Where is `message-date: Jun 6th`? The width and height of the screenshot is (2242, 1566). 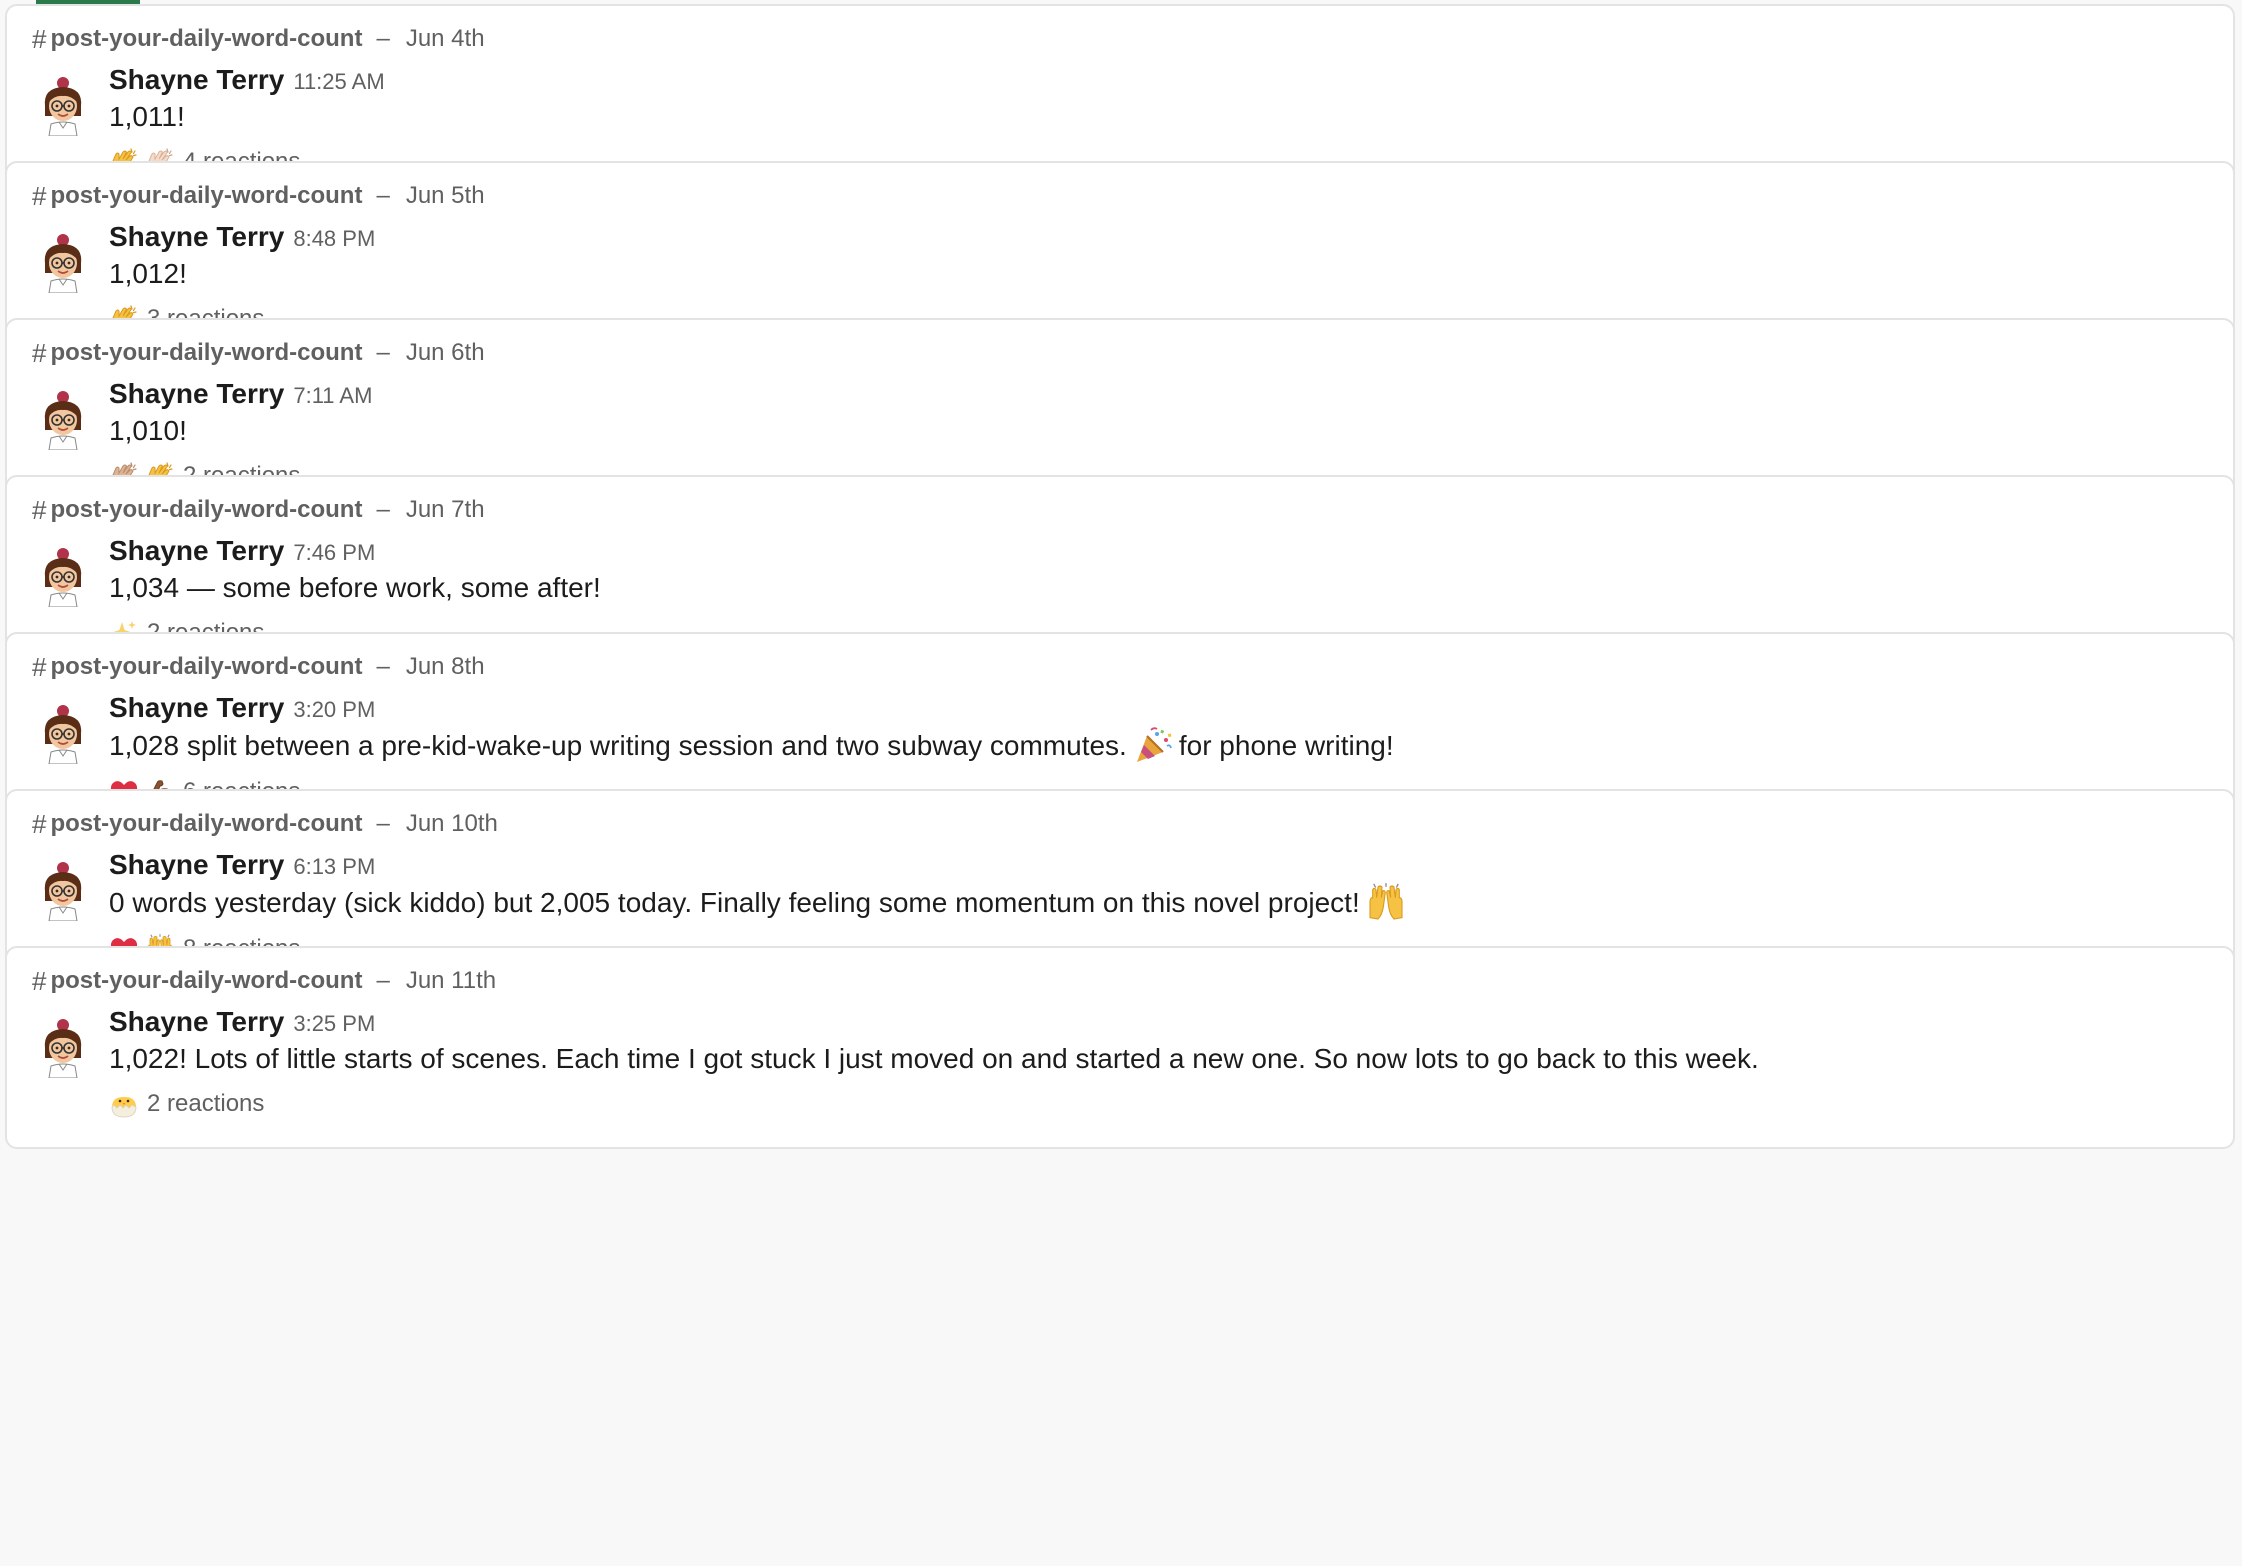
message-date: Jun 6th is located at coordinates (445, 353).